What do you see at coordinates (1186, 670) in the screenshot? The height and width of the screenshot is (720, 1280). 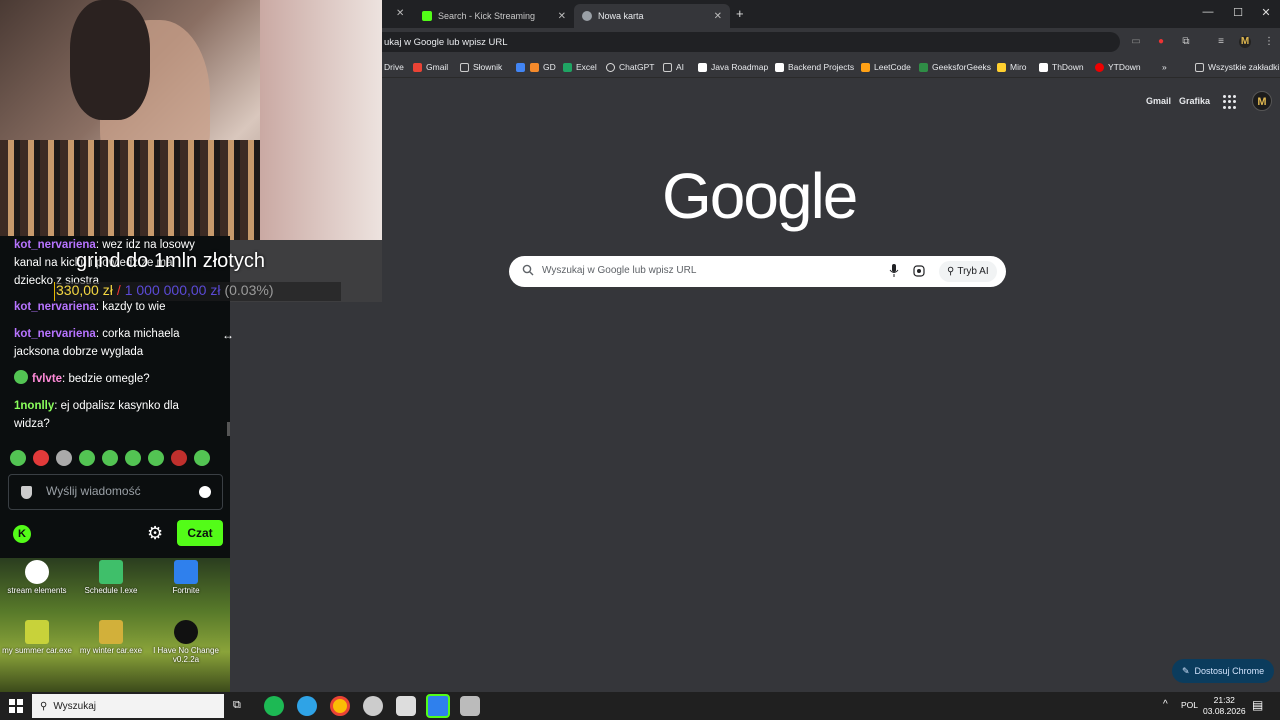 I see `pencil-icon: ✎` at bounding box center [1186, 670].